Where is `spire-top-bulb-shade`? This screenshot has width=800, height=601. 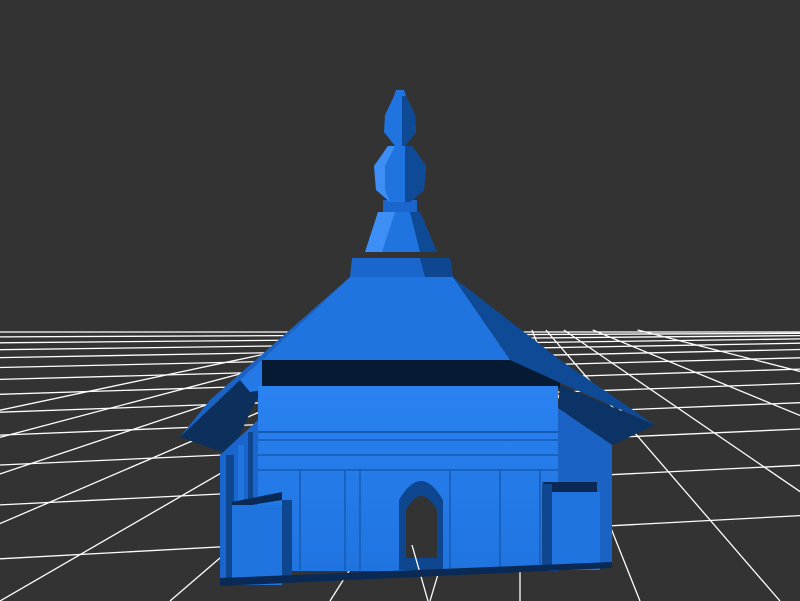
spire-top-bulb-shade is located at coordinates (409, 121).